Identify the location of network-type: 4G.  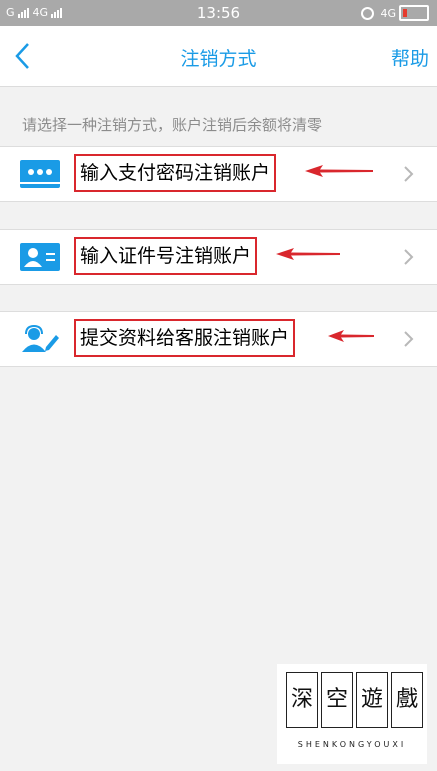
(388, 13).